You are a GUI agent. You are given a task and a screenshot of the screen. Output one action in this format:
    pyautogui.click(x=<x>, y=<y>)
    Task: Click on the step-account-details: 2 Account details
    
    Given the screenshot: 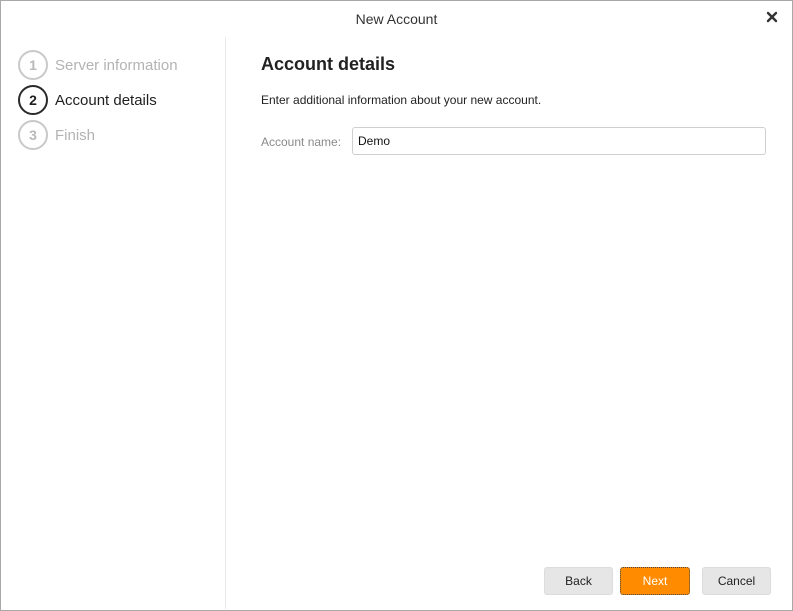 What is the action you would take?
    pyautogui.click(x=87, y=100)
    